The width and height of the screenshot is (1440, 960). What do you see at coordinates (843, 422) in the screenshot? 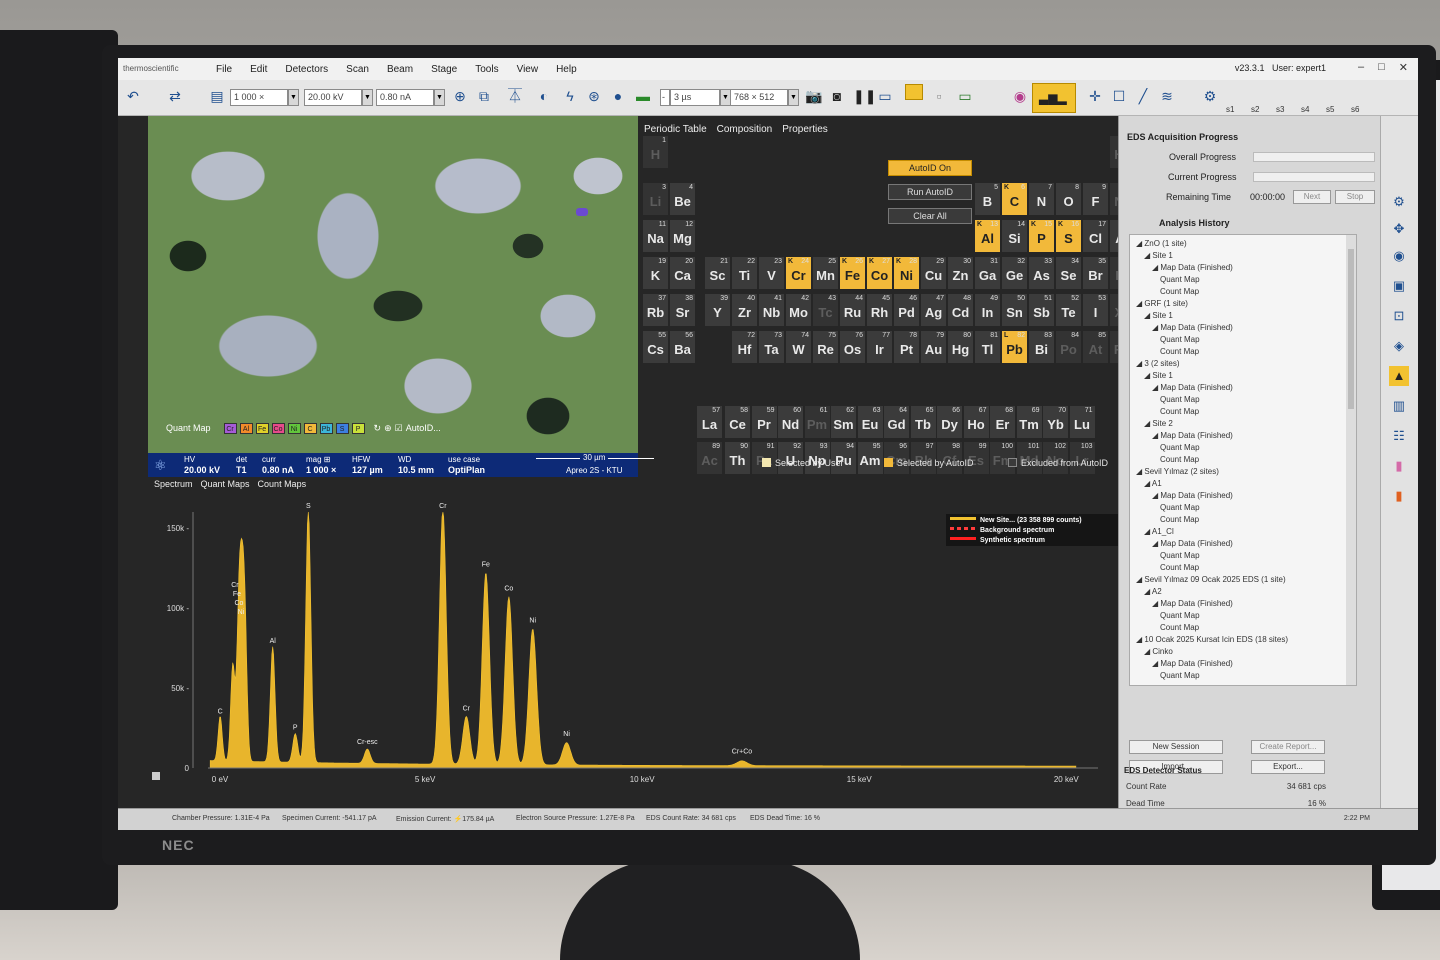
I see `element-sm: 62 Sm` at bounding box center [843, 422].